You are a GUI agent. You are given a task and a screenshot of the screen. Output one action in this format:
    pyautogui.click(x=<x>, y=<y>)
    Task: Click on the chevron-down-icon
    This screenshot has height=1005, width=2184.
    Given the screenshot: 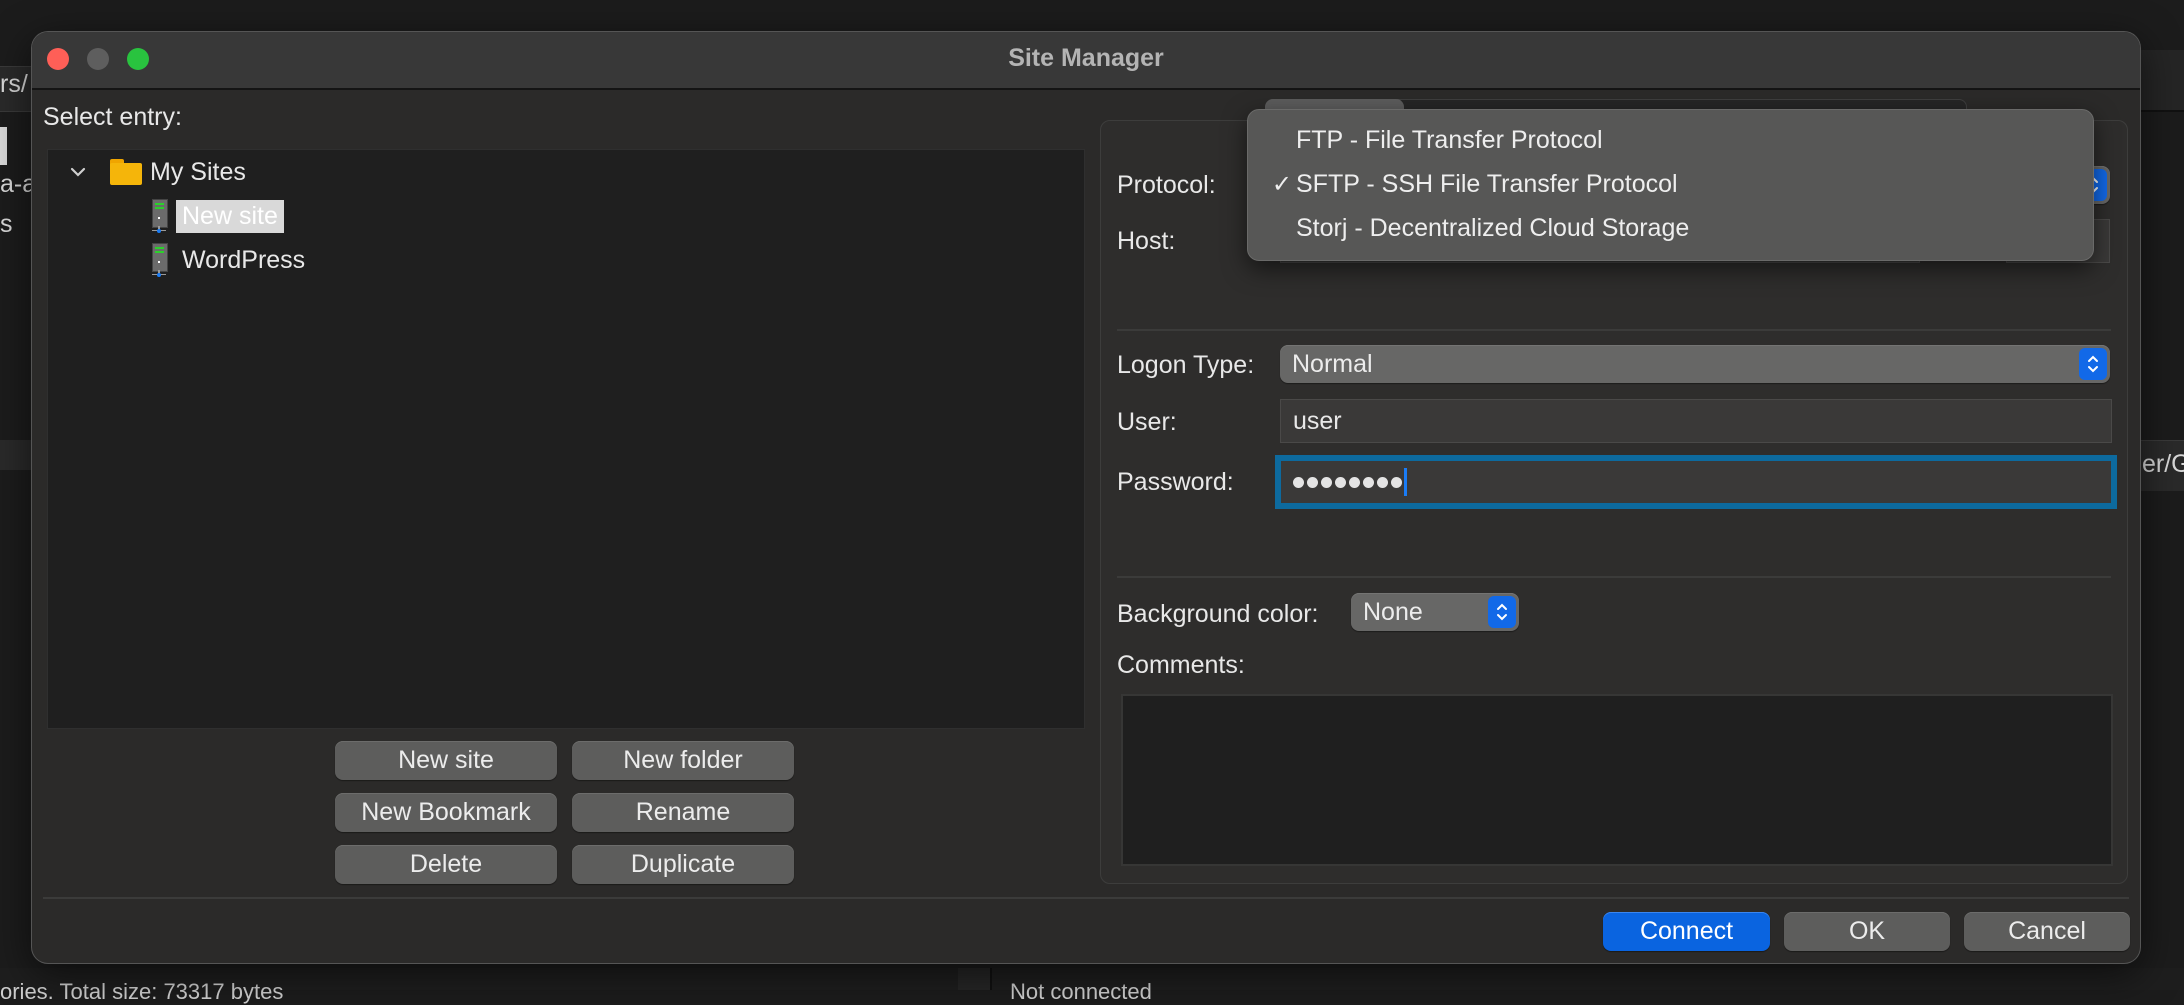 What is the action you would take?
    pyautogui.click(x=78, y=172)
    